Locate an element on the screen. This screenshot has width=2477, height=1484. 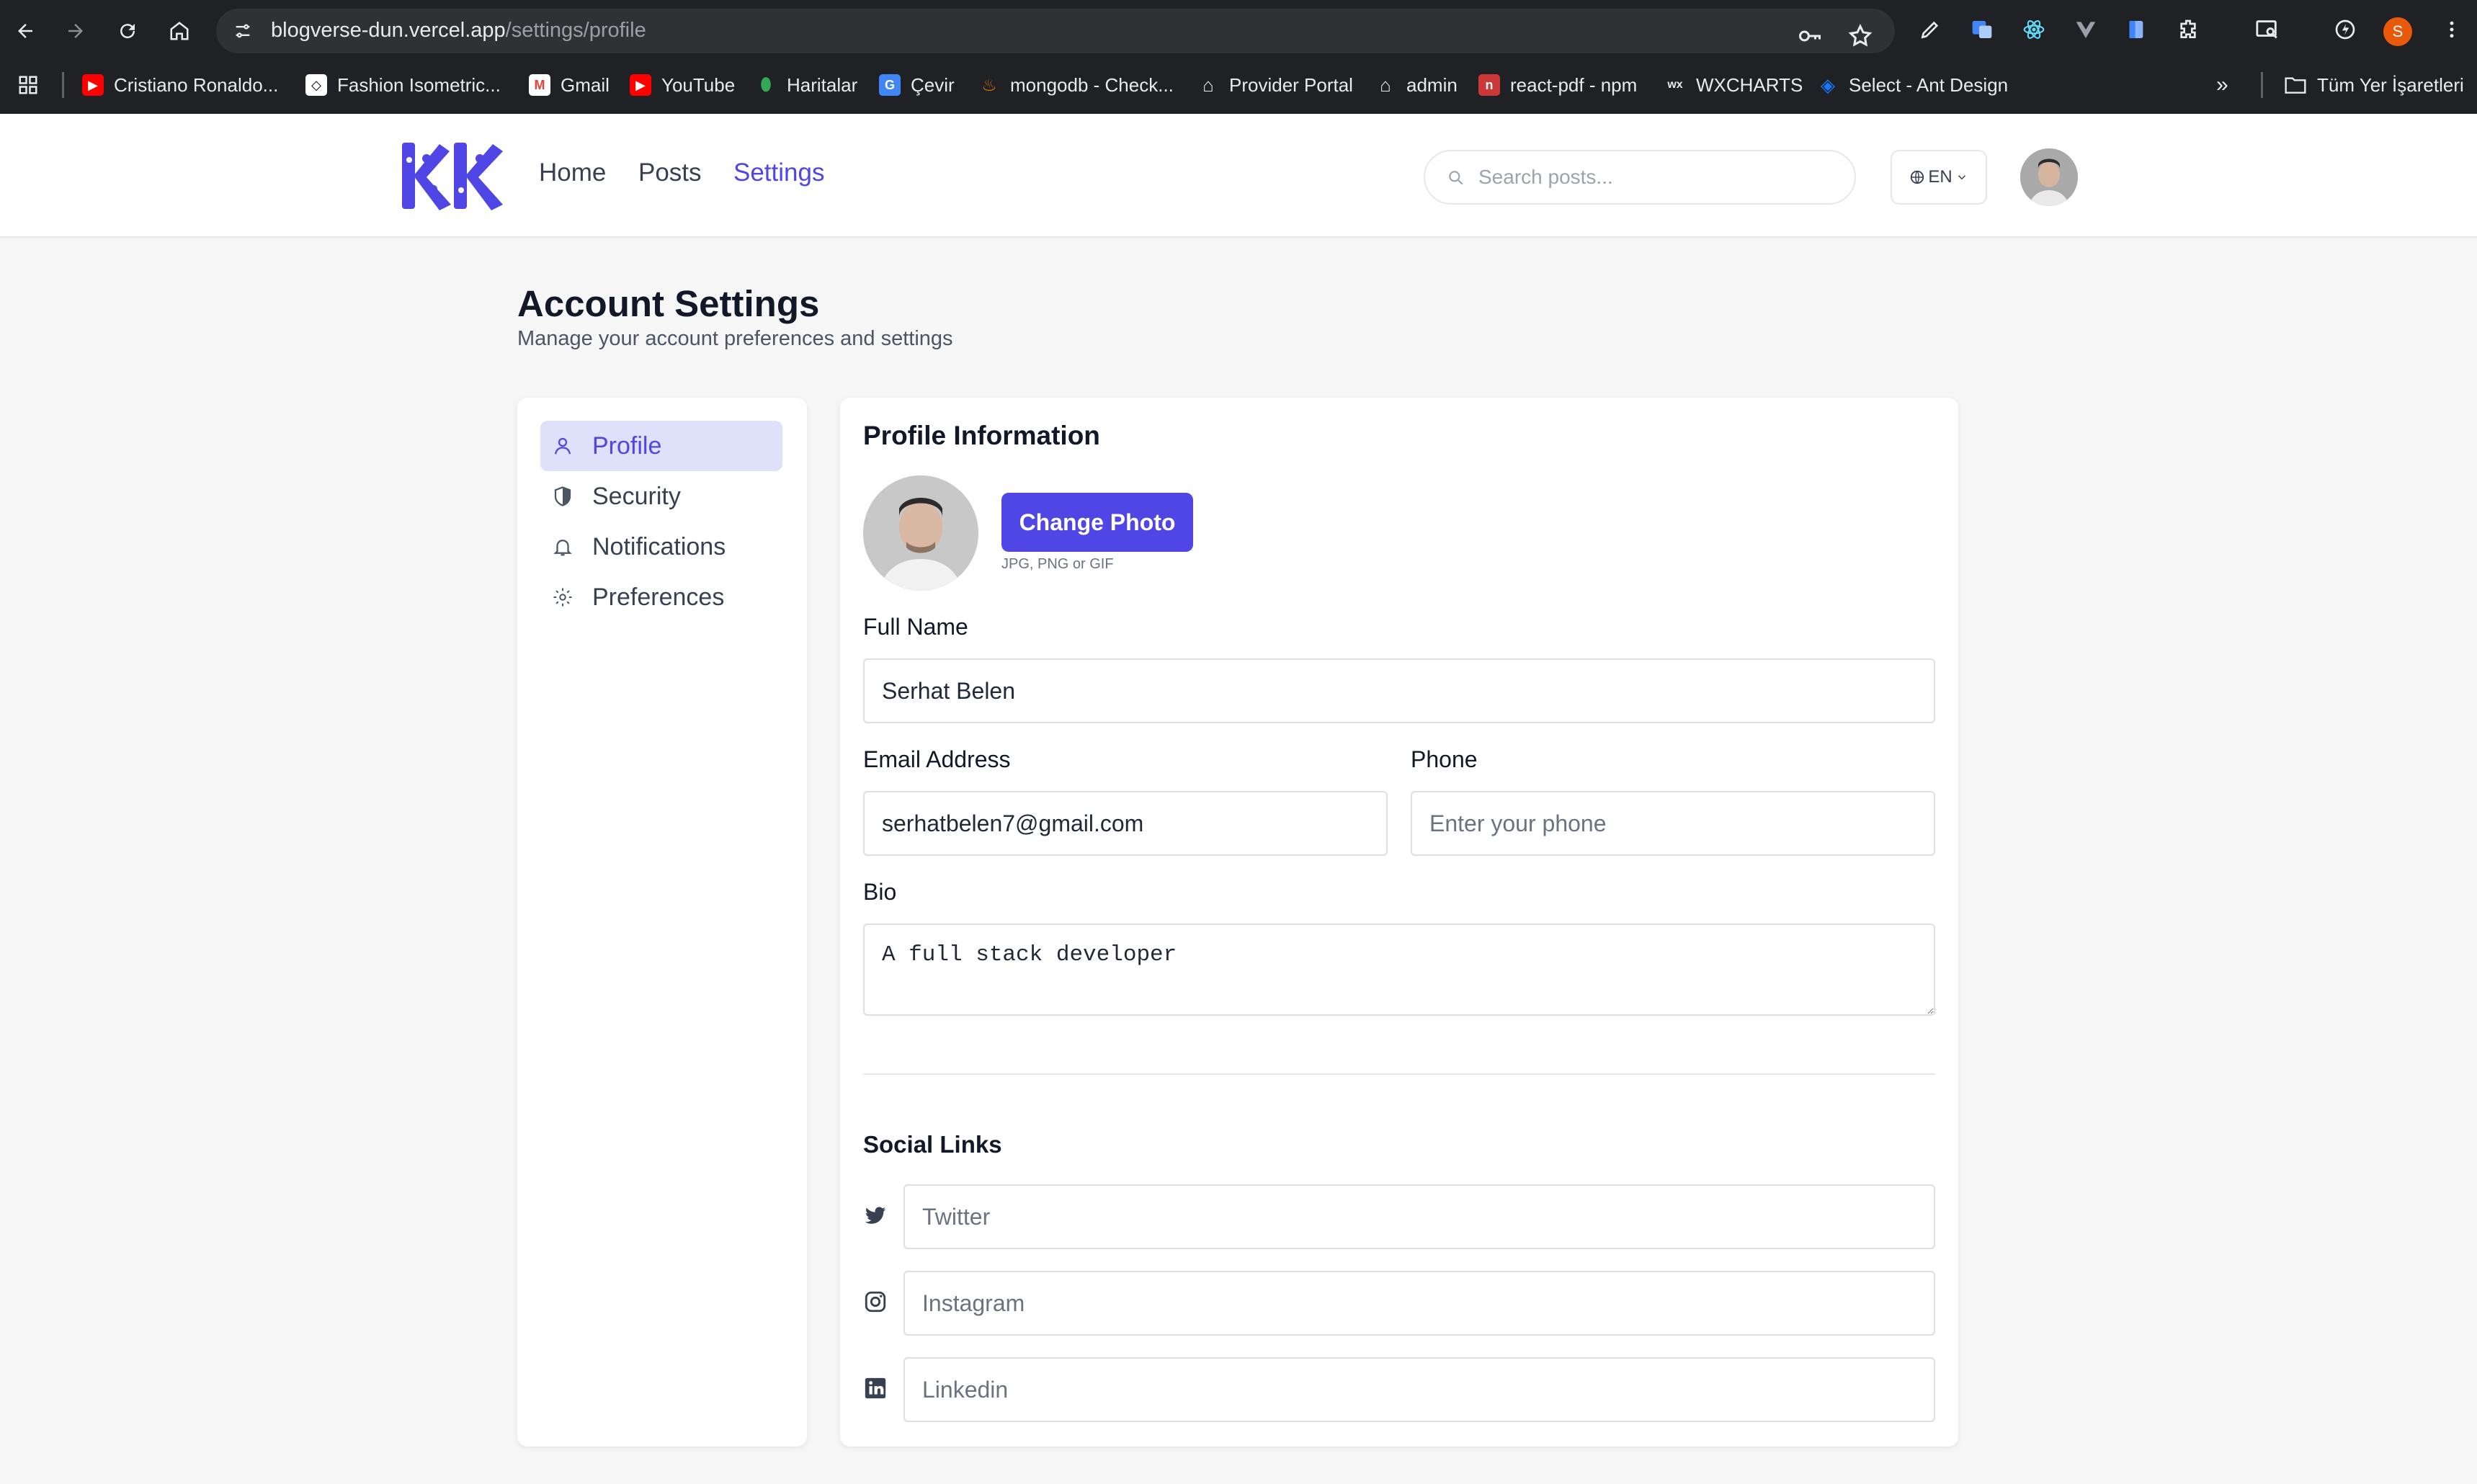
home-icon is located at coordinates (179, 31).